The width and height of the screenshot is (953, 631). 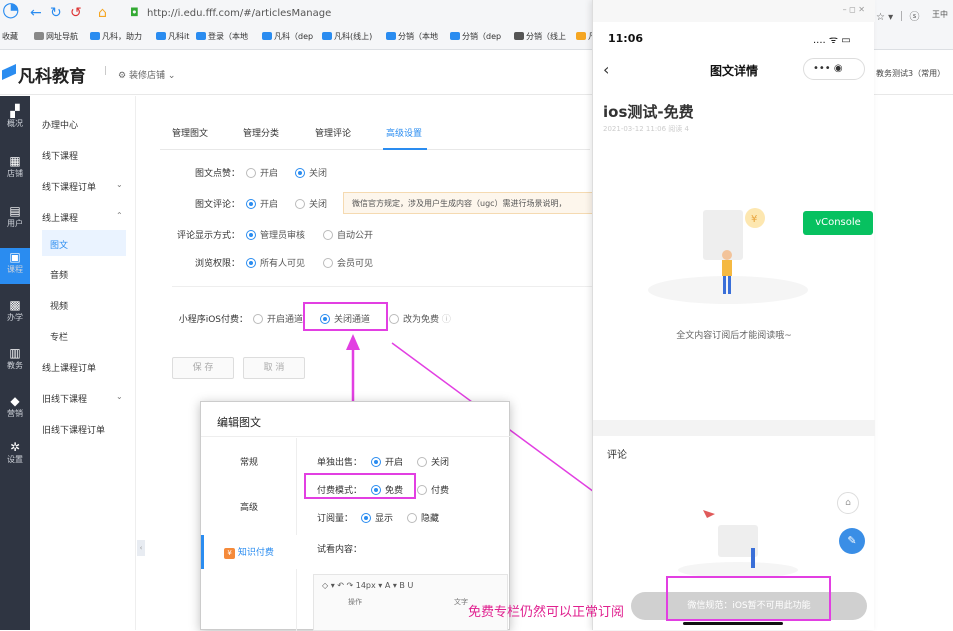 I want to click on dialog-title: 编辑图文, so click(x=239, y=422).